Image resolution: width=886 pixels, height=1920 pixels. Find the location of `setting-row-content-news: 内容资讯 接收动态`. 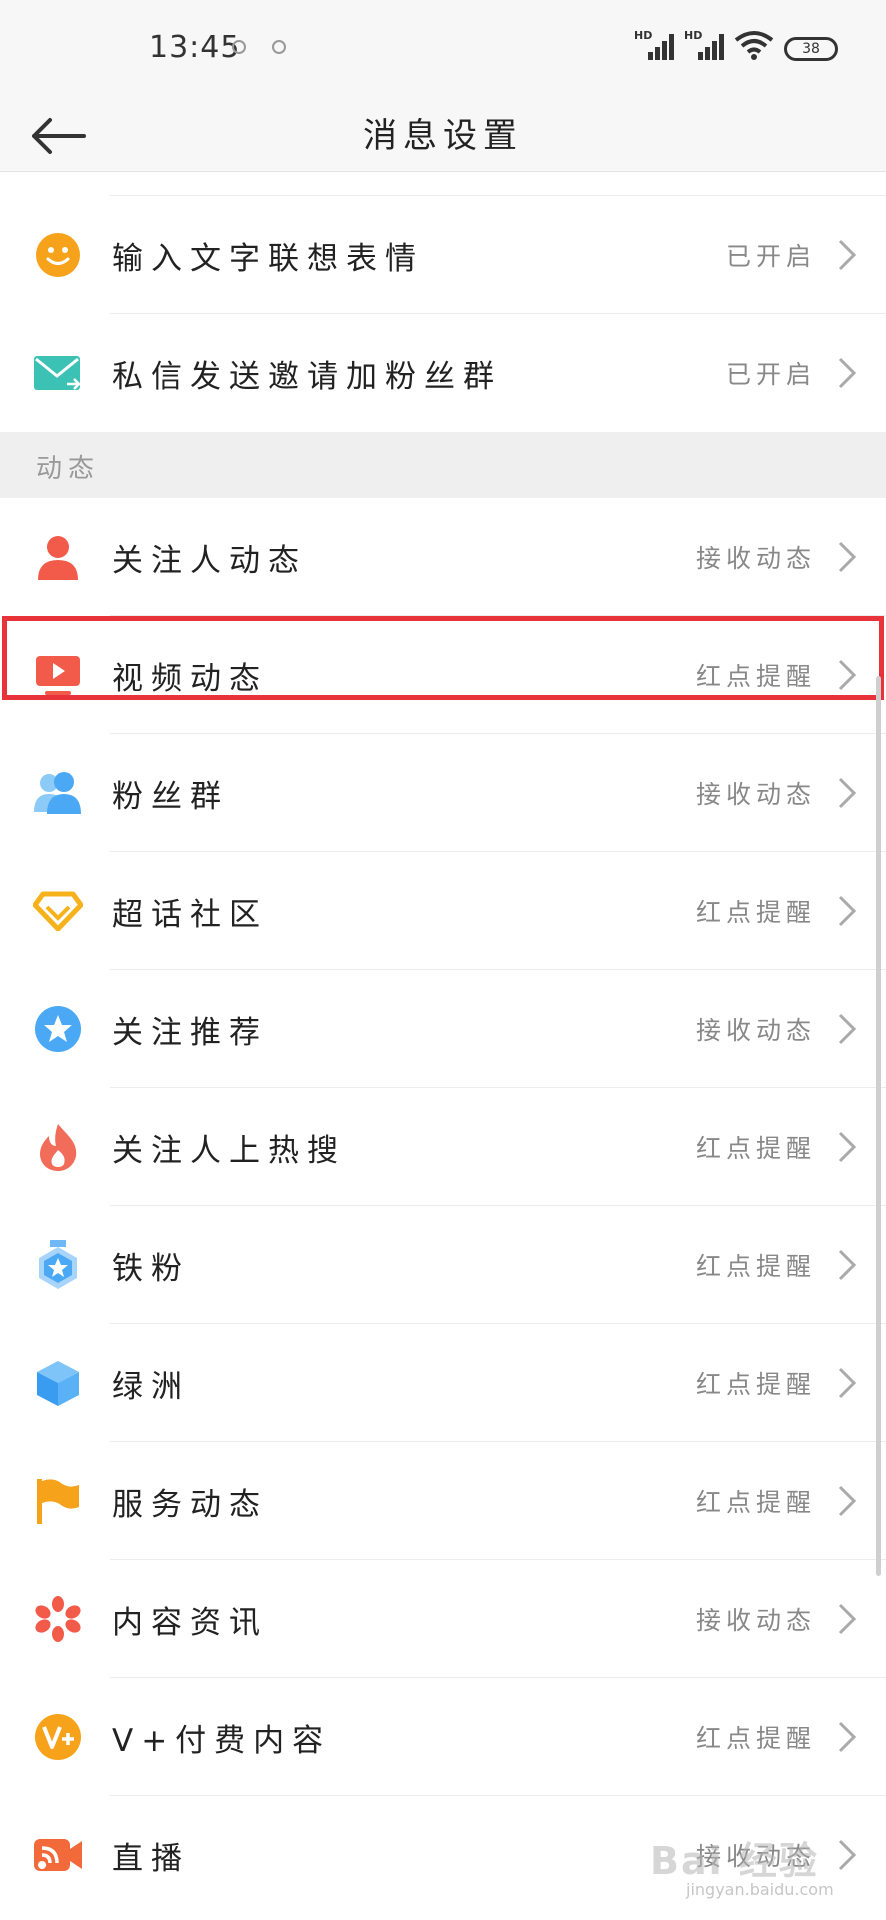

setting-row-content-news: 内容资讯 接收动态 is located at coordinates (443, 1619).